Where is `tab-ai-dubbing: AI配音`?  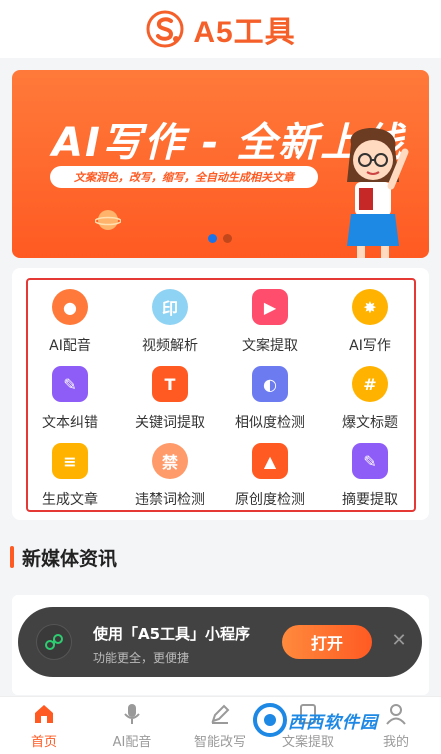 tab-ai-dubbing: AI配音 is located at coordinates (132, 728).